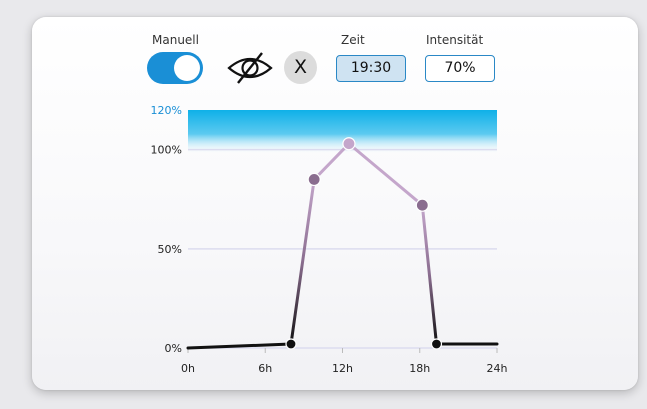  I want to click on x-tick-label: 0h, so click(188, 368).